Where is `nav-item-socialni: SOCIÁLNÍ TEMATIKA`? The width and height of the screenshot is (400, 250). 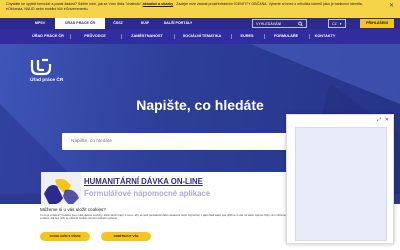 nav-item-socialni: SOCIÁLNÍ TEMATIKA is located at coordinates (202, 36).